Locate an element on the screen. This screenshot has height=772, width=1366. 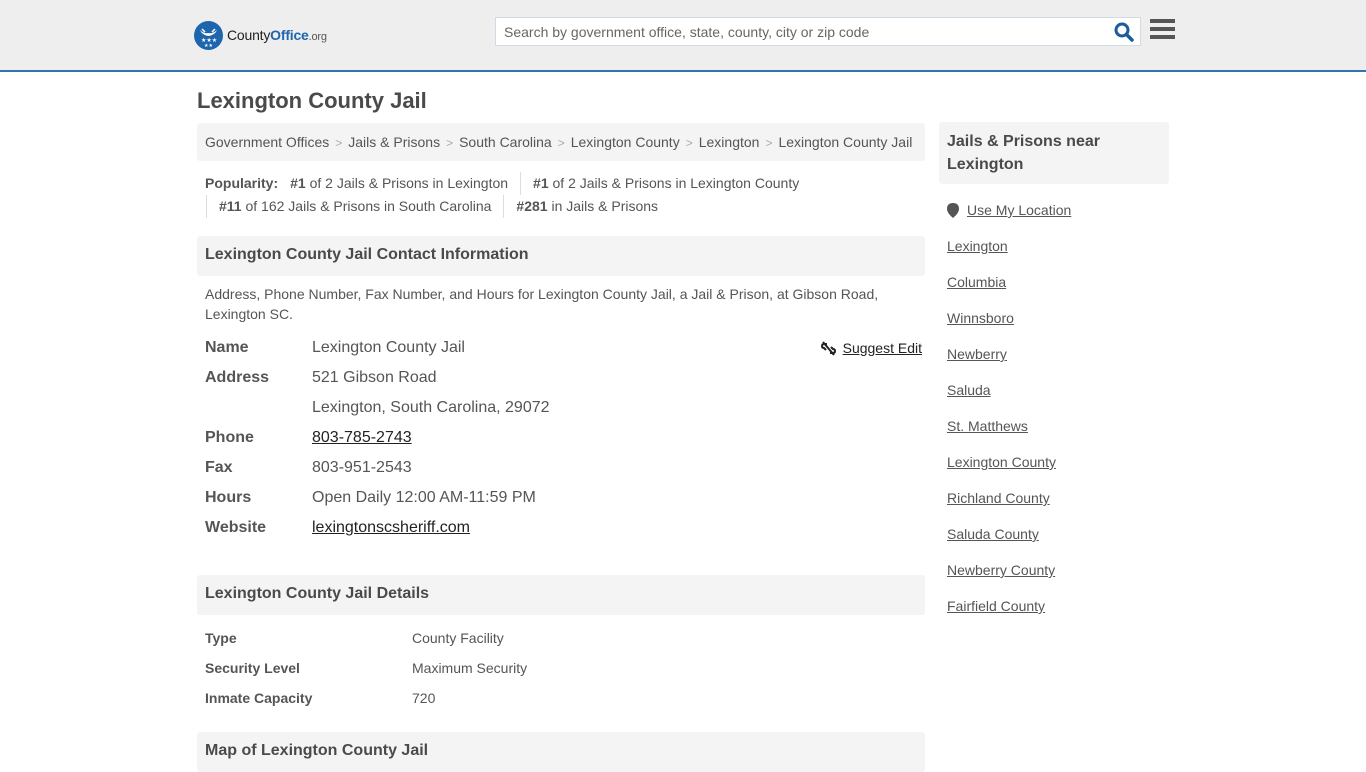
contact-row-phone: Phone 803-785-2743 is located at coordinates (565, 438).